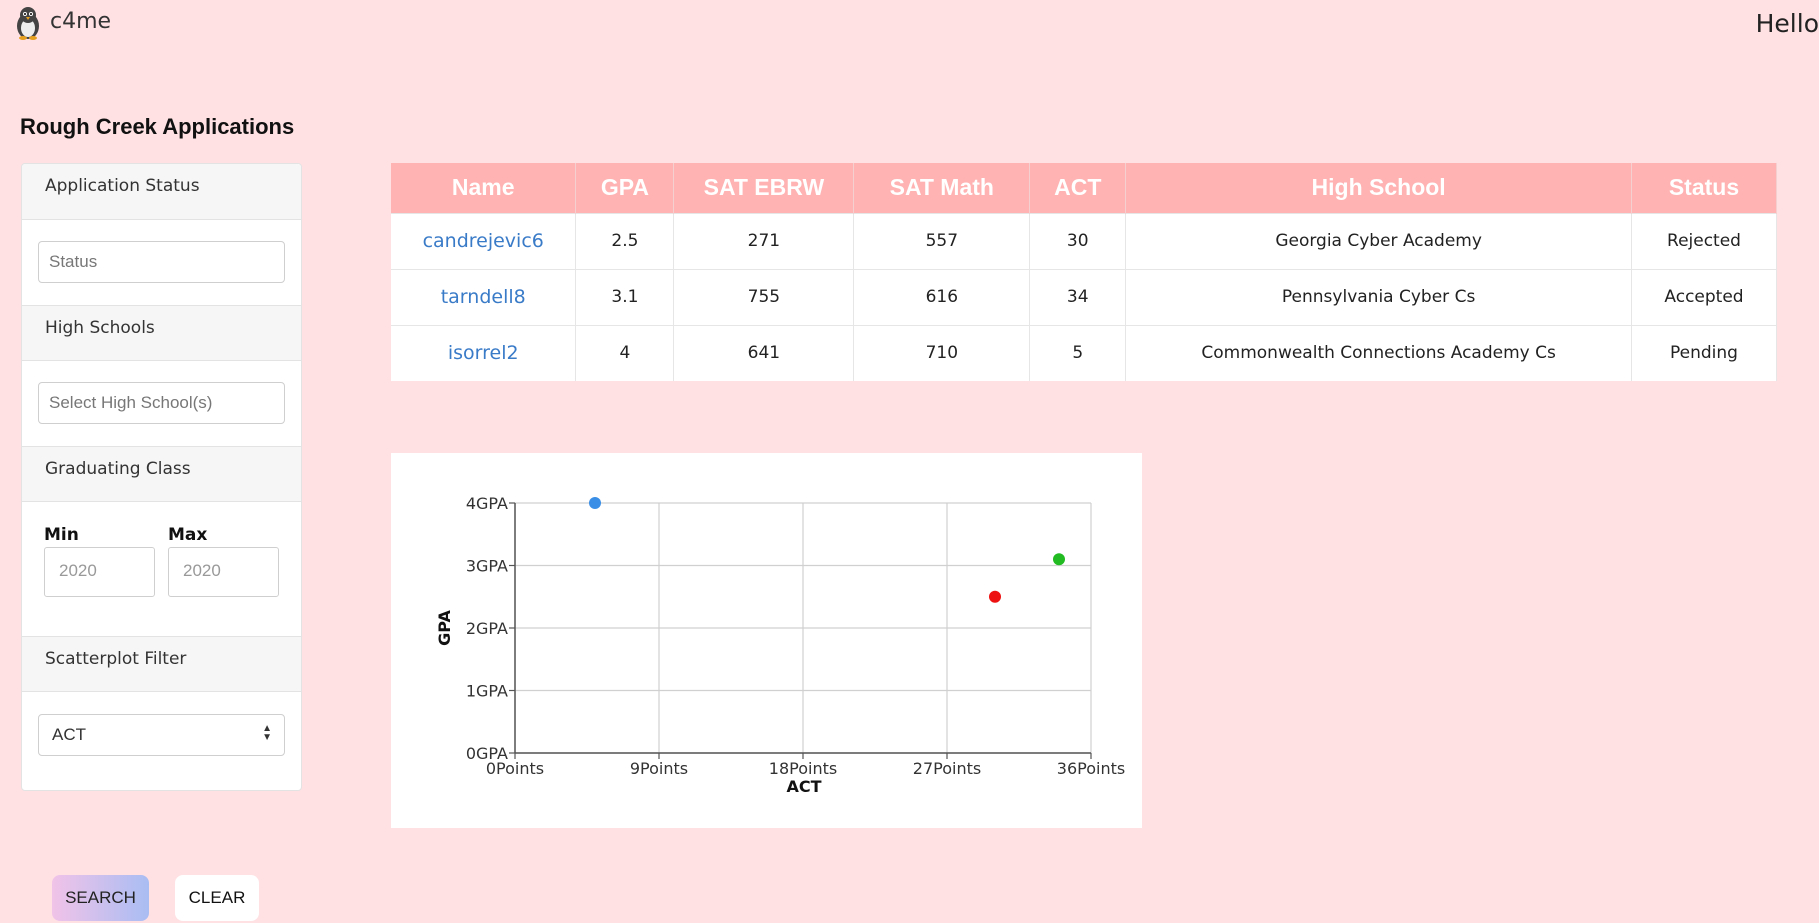 The width and height of the screenshot is (1819, 923). What do you see at coordinates (1078, 188) in the screenshot?
I see `column-header-act: ACT` at bounding box center [1078, 188].